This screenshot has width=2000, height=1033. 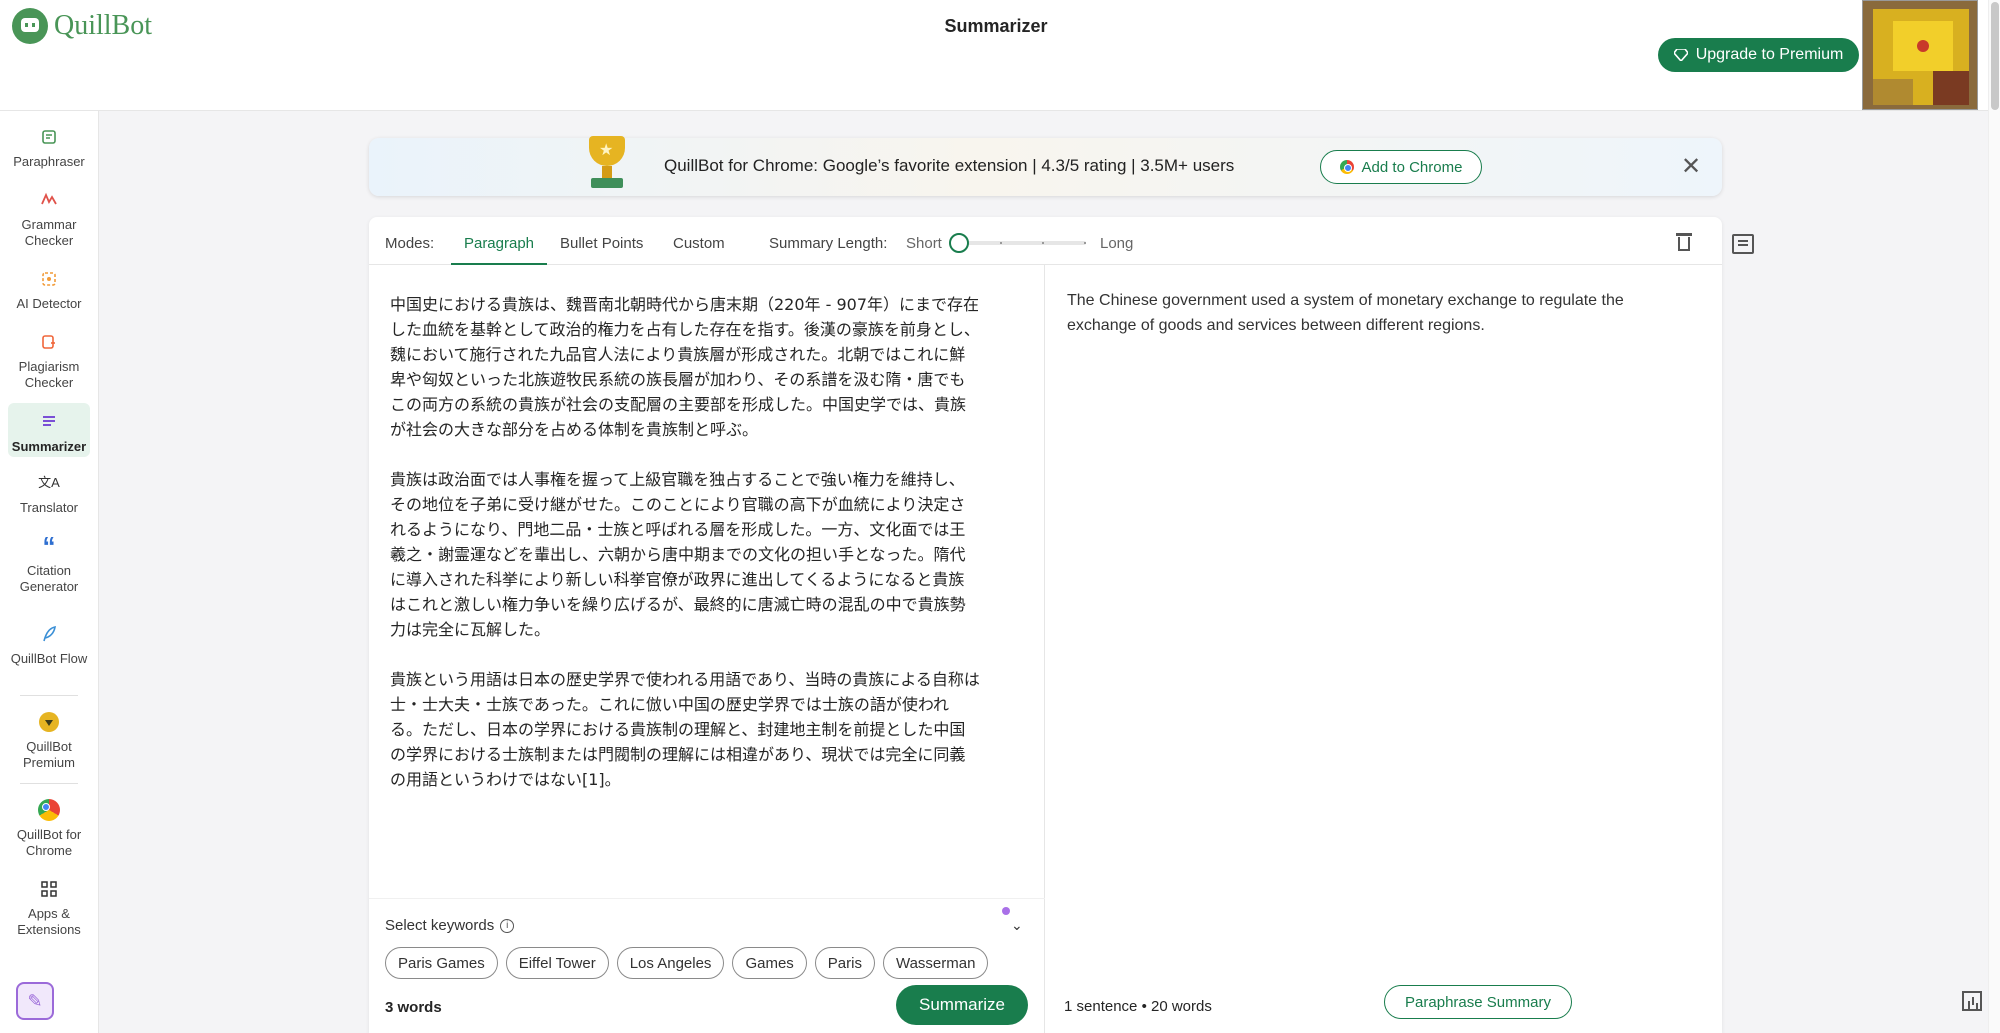 What do you see at coordinates (49, 303) in the screenshot?
I see `sidebar-item-label: AI Detector` at bounding box center [49, 303].